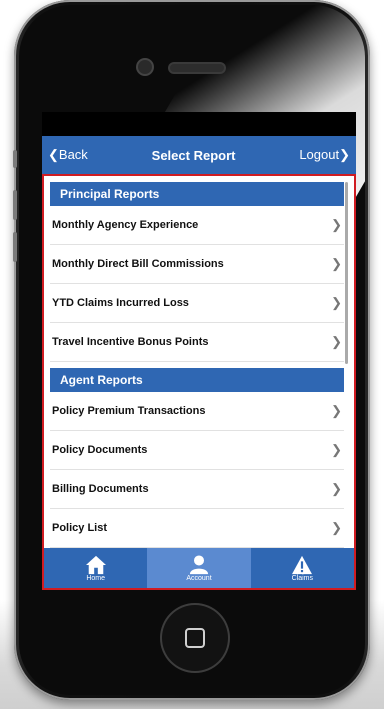  Describe the element at coordinates (15, 205) in the screenshot. I see `volume-up-button` at that location.